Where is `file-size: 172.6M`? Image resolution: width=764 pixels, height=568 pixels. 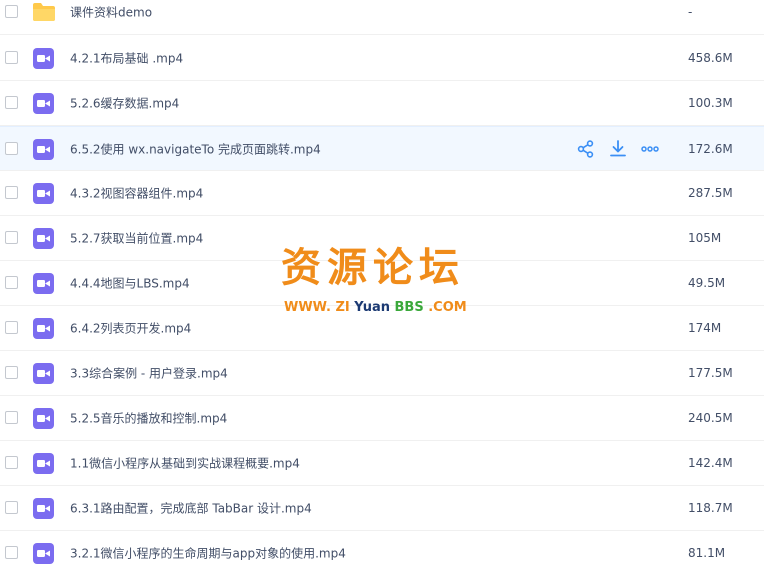 file-size: 172.6M is located at coordinates (710, 148).